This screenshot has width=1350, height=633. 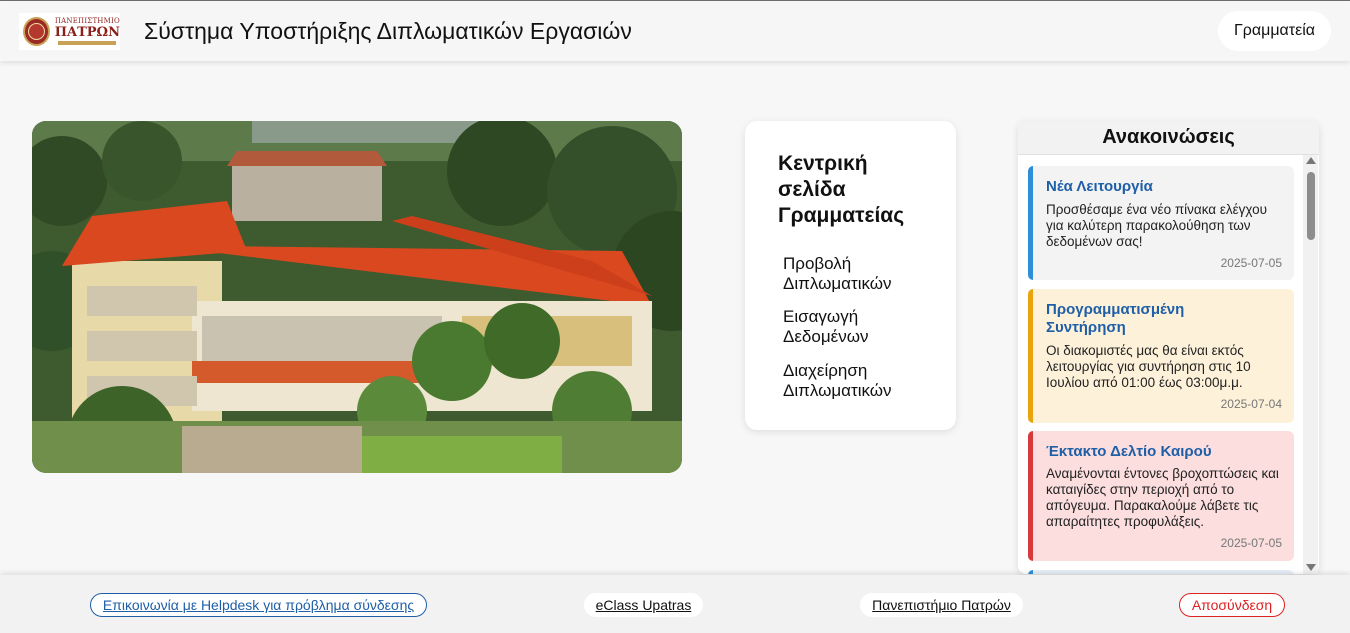 What do you see at coordinates (1232, 605) in the screenshot?
I see `logout-button: Αποσύνδεση` at bounding box center [1232, 605].